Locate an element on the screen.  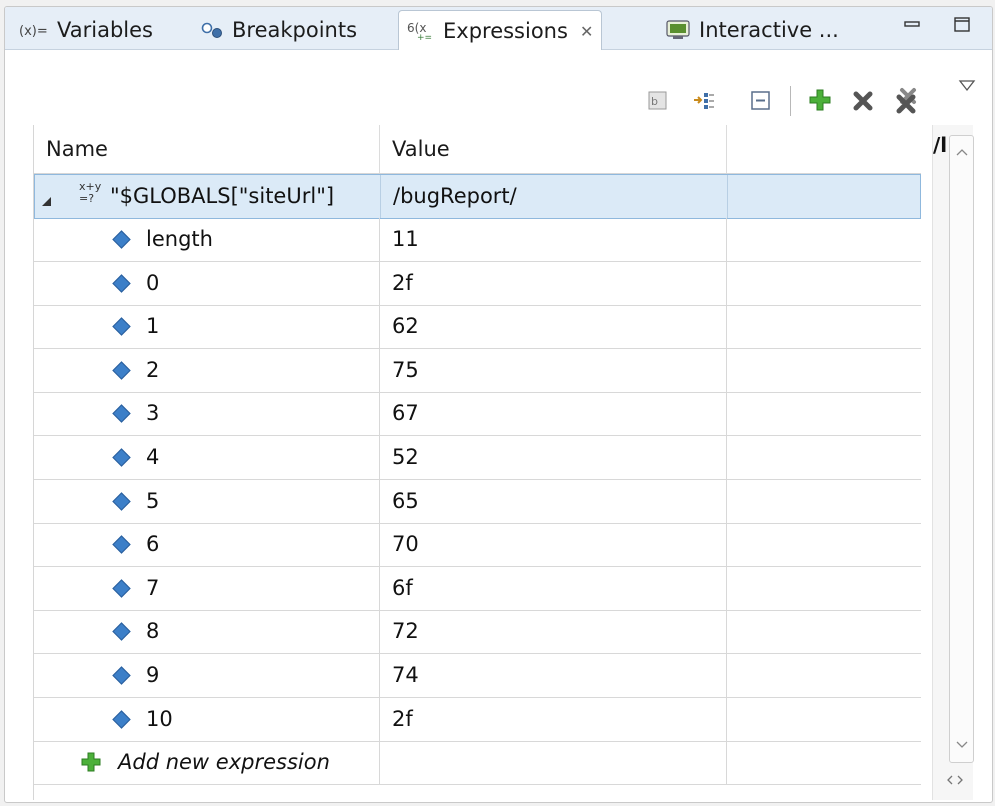
table-row: length 11 is located at coordinates (477, 240).